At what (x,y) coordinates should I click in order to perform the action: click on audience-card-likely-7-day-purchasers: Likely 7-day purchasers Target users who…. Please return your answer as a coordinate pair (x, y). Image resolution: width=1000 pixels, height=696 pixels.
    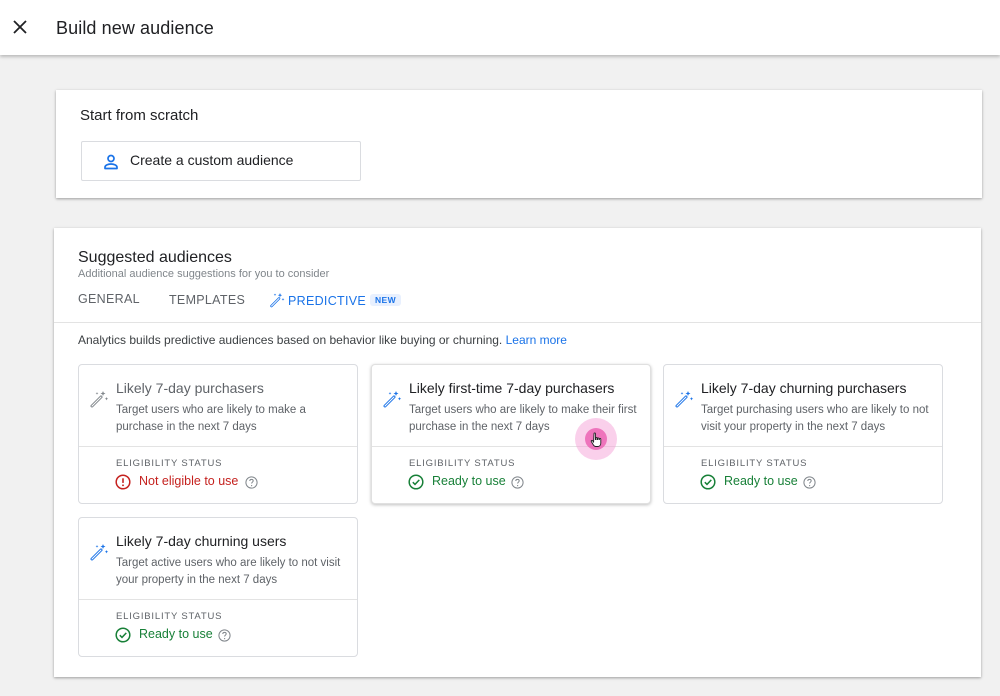
    Looking at the image, I should click on (218, 434).